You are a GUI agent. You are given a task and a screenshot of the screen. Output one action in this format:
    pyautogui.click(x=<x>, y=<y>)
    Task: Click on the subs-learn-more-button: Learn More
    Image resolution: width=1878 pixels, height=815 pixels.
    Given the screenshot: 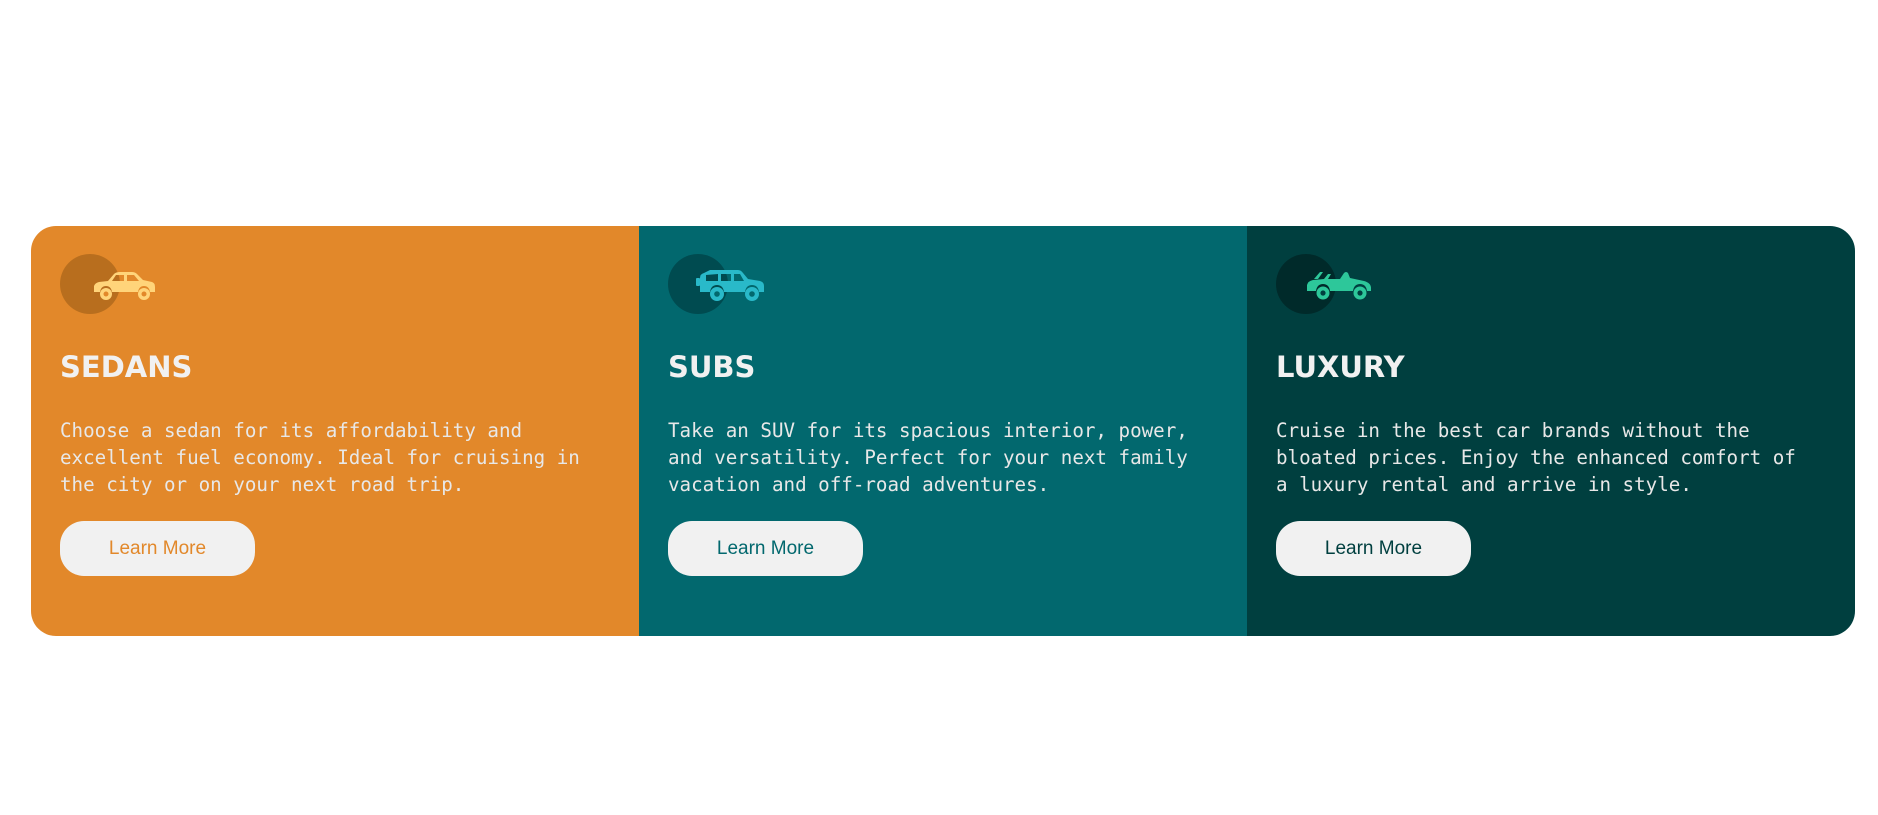 What is the action you would take?
    pyautogui.click(x=765, y=548)
    